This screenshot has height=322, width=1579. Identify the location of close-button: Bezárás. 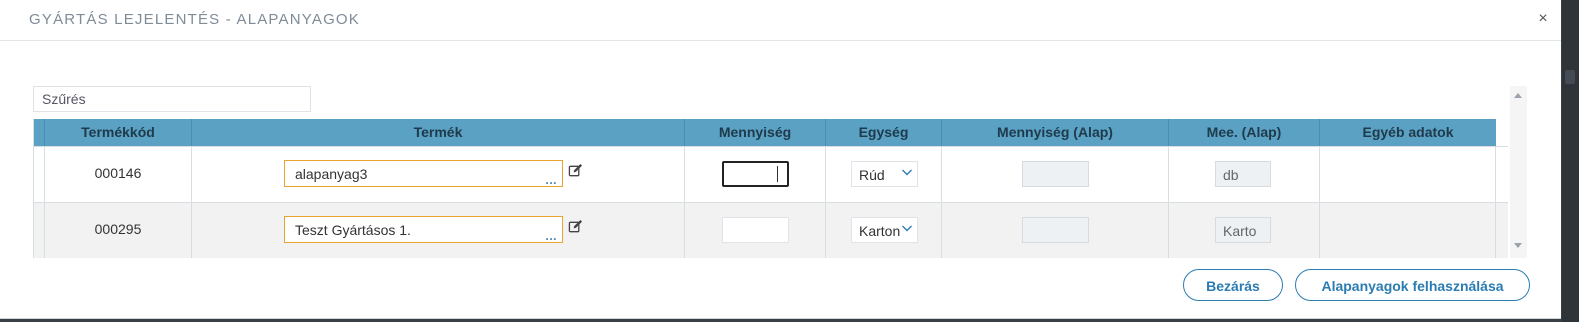
(1233, 285).